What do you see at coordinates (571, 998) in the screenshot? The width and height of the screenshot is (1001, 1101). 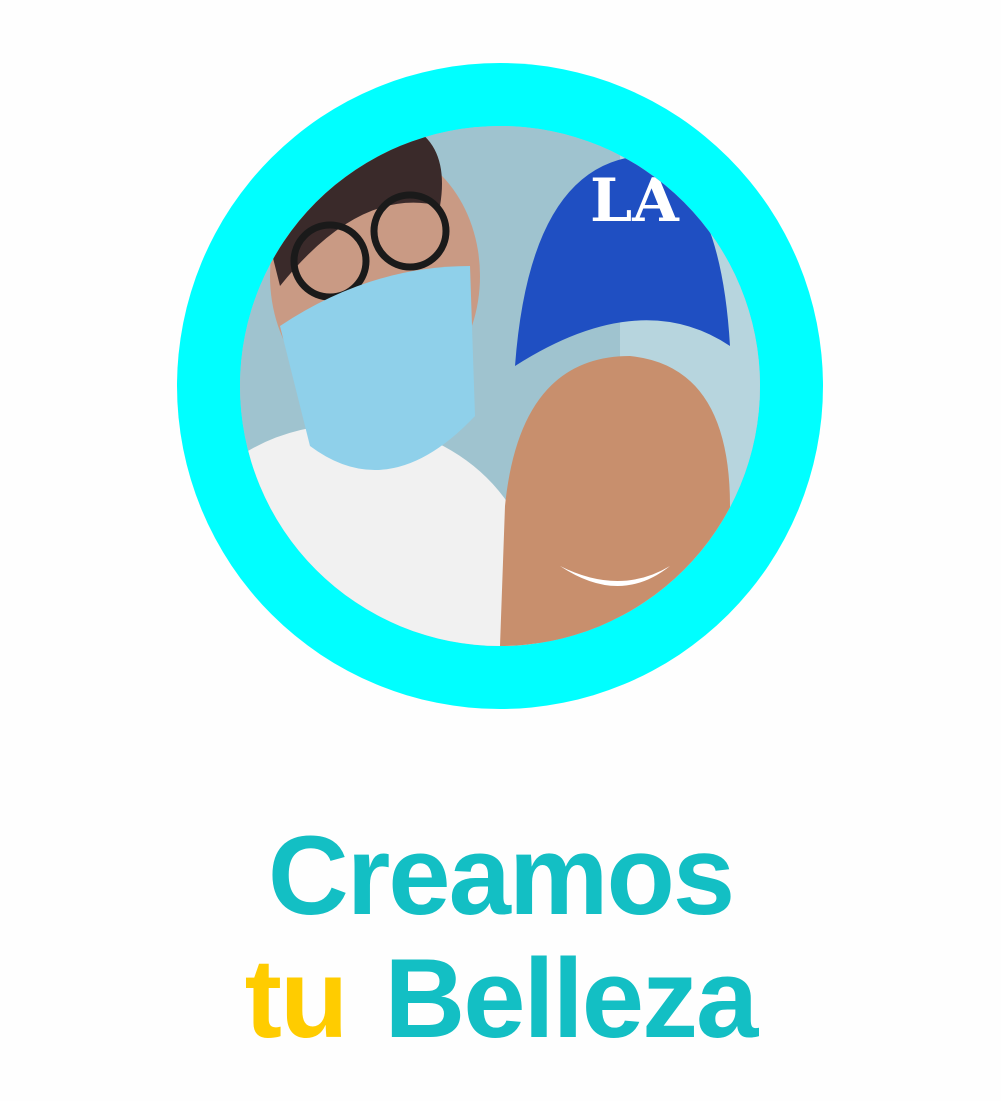 I see `headline-word-belleza: Belleza` at bounding box center [571, 998].